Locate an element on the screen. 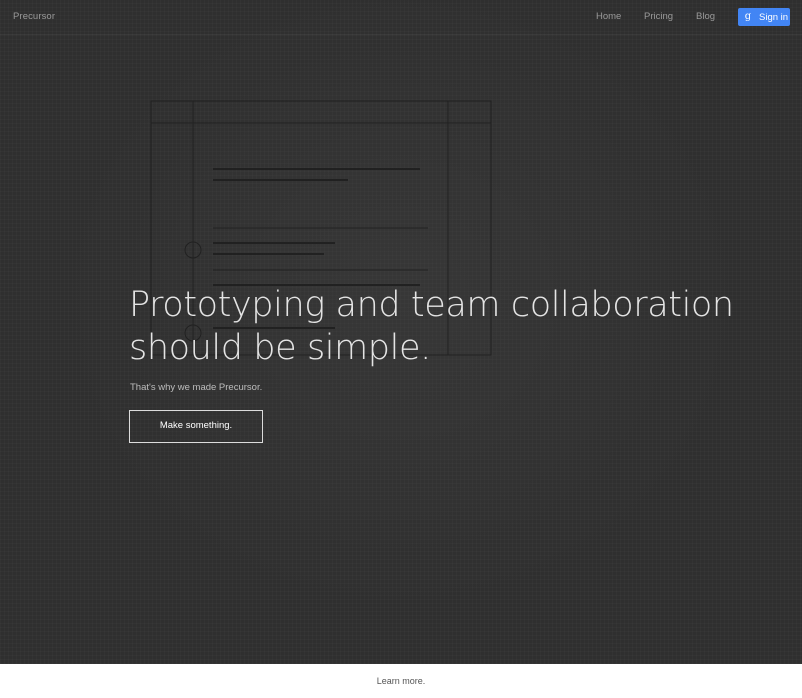 The height and width of the screenshot is (698, 802). nav-link-home: Home is located at coordinates (608, 16).